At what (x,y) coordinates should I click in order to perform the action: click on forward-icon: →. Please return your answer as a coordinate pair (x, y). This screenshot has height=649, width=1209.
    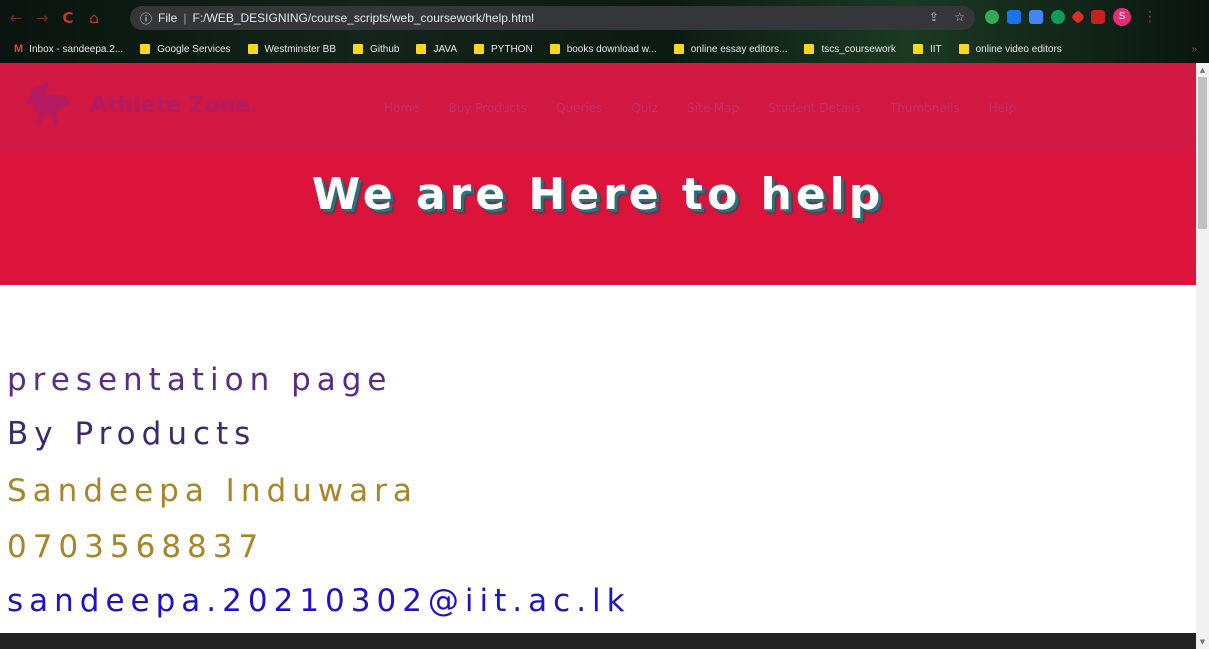
    Looking at the image, I should click on (42, 18).